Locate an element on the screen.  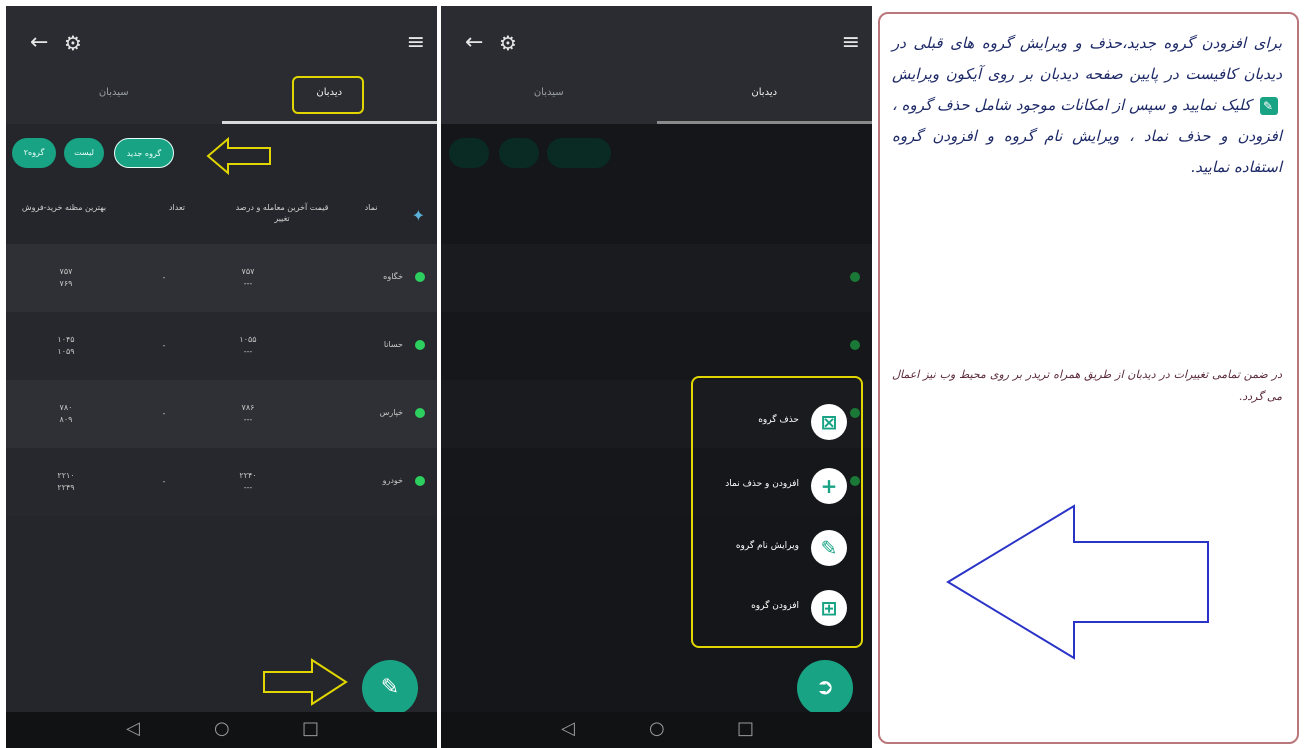
best-bid: ۲۲۱۰ is located at coordinates (66, 475).